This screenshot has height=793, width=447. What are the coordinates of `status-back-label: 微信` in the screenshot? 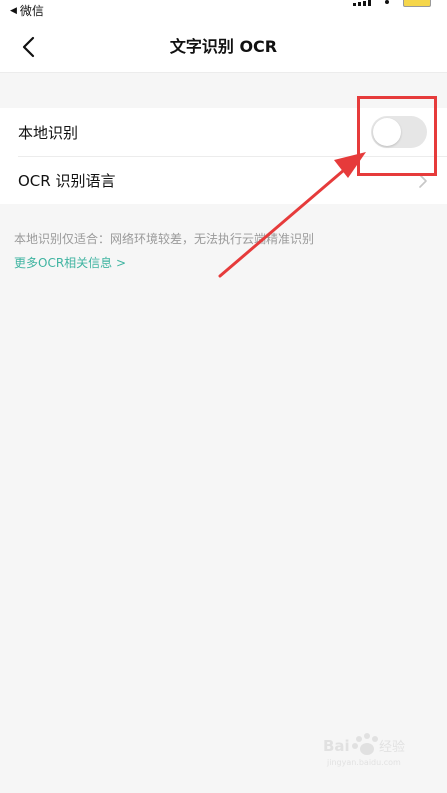 It's located at (31, 11).